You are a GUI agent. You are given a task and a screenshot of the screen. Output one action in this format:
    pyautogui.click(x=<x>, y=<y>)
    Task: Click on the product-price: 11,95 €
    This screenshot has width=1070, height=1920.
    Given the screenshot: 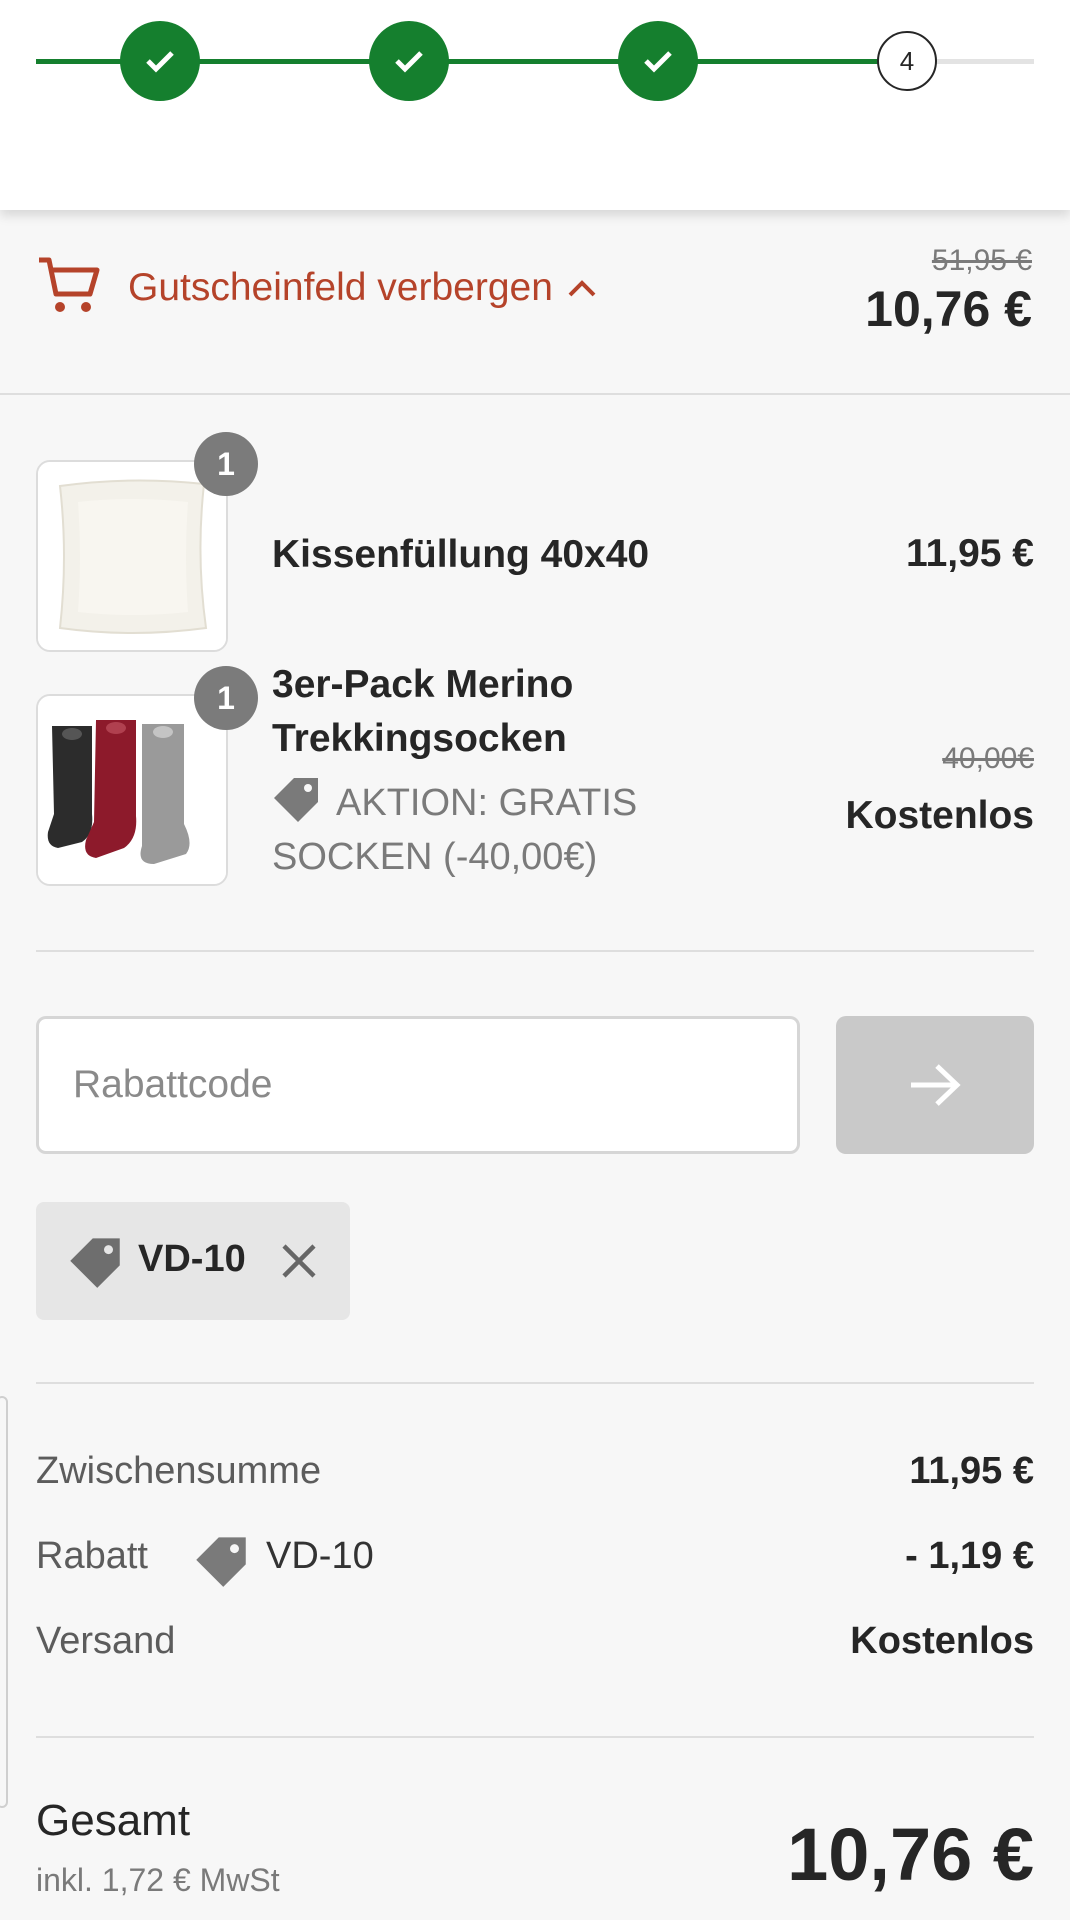 What is the action you would take?
    pyautogui.click(x=970, y=553)
    